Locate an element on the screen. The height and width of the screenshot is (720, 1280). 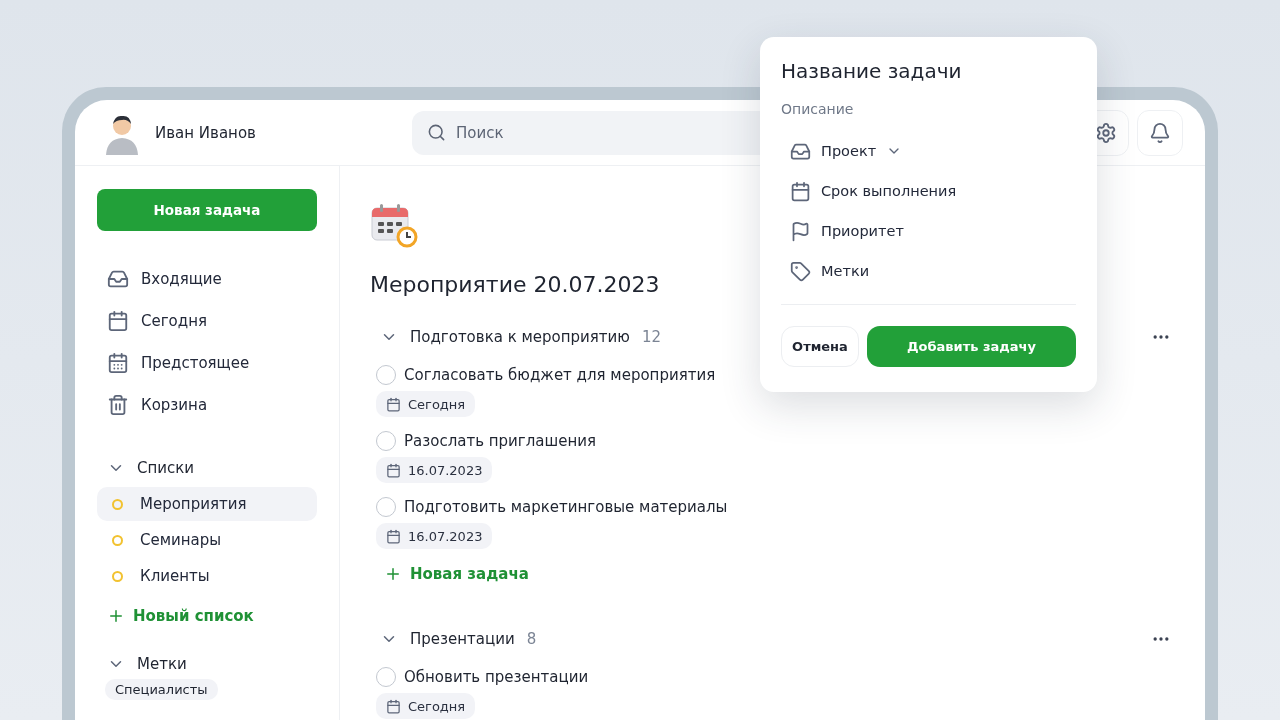
search-icon is located at coordinates (436, 132).